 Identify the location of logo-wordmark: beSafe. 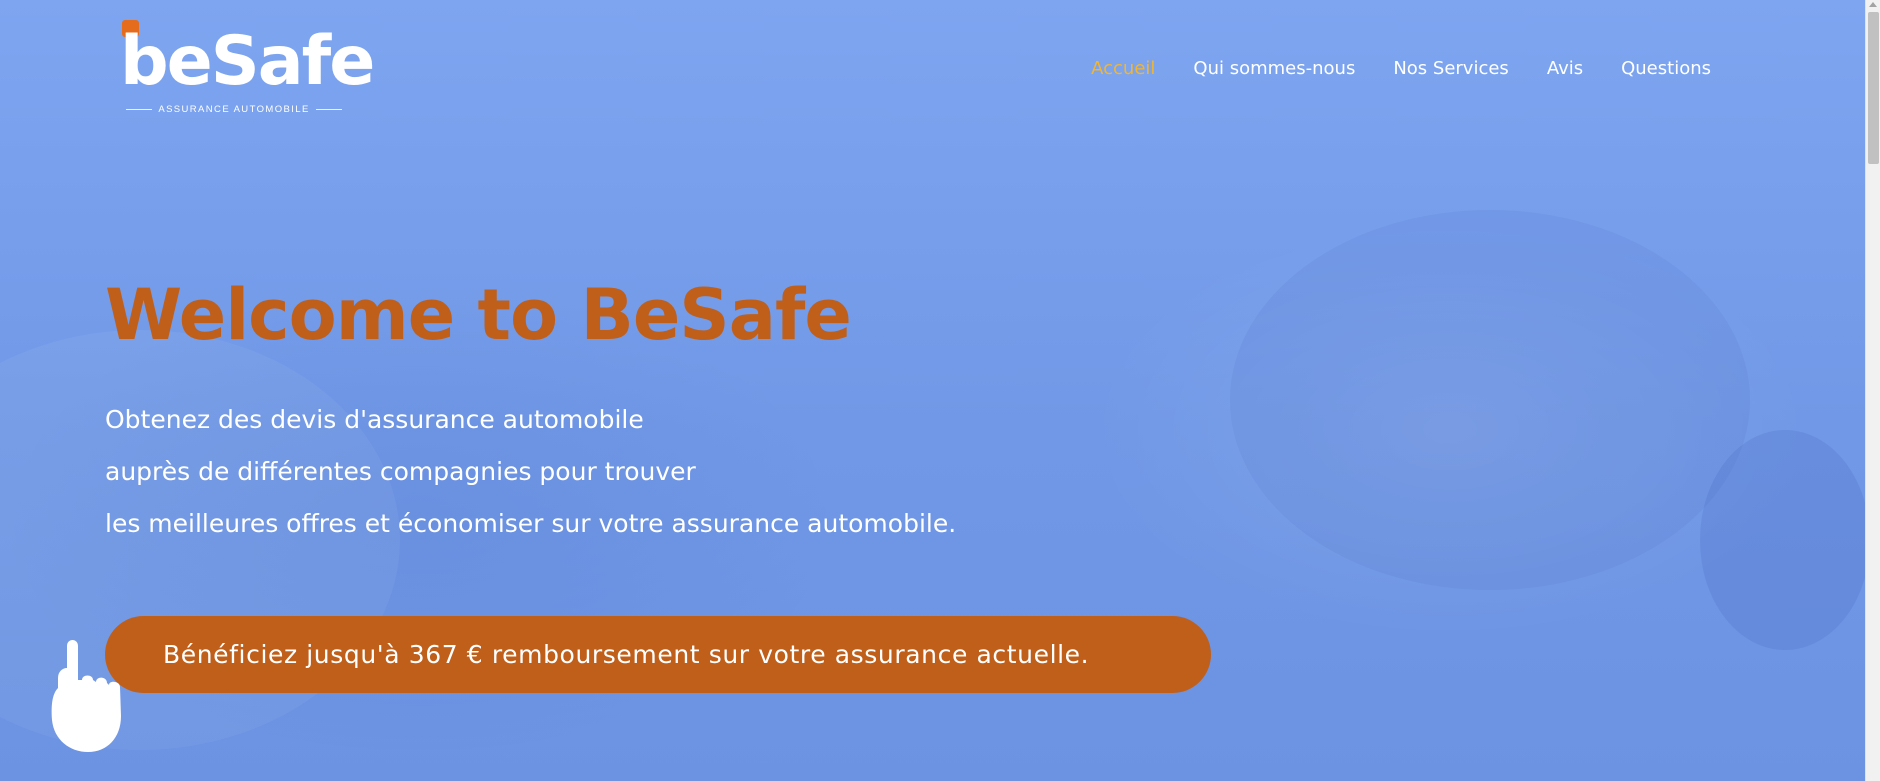
(247, 61).